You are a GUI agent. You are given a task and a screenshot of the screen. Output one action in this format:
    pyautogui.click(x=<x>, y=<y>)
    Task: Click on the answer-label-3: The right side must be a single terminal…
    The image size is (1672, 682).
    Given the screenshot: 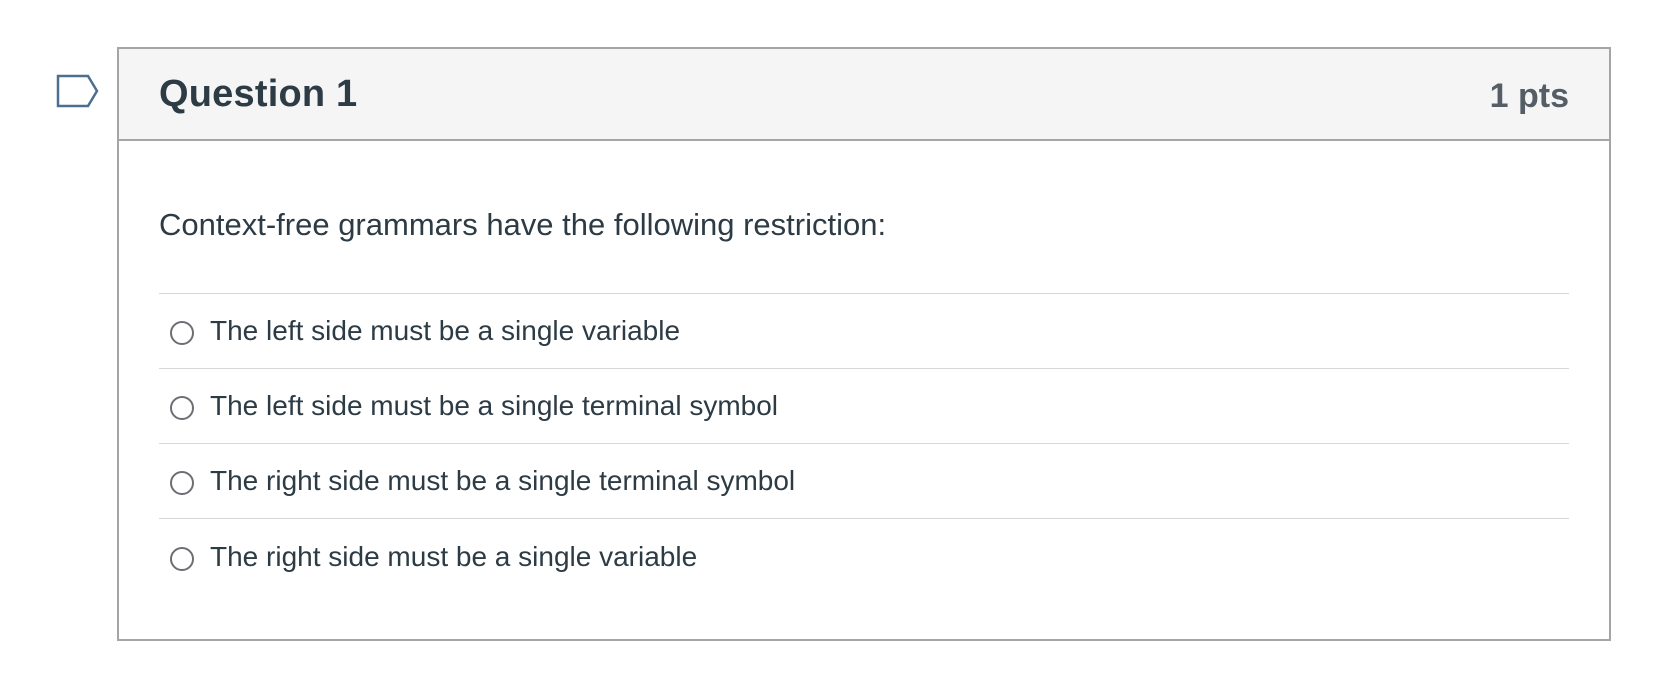 What is the action you would take?
    pyautogui.click(x=502, y=481)
    